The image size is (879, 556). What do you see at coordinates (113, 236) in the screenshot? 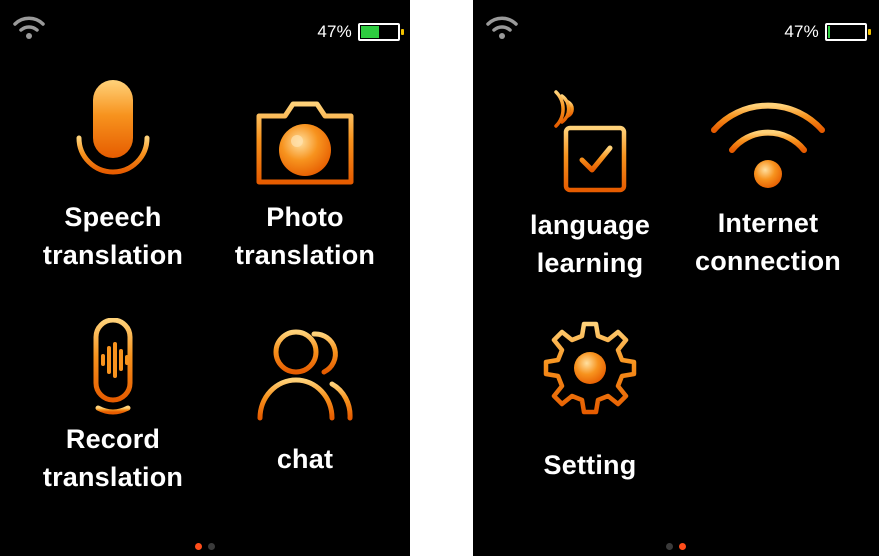
I see `speech-translation-label: Speech translation` at bounding box center [113, 236].